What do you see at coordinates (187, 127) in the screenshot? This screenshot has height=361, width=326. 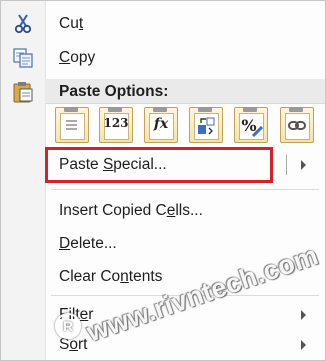 I see `paste-options-row: 123 fx %` at bounding box center [187, 127].